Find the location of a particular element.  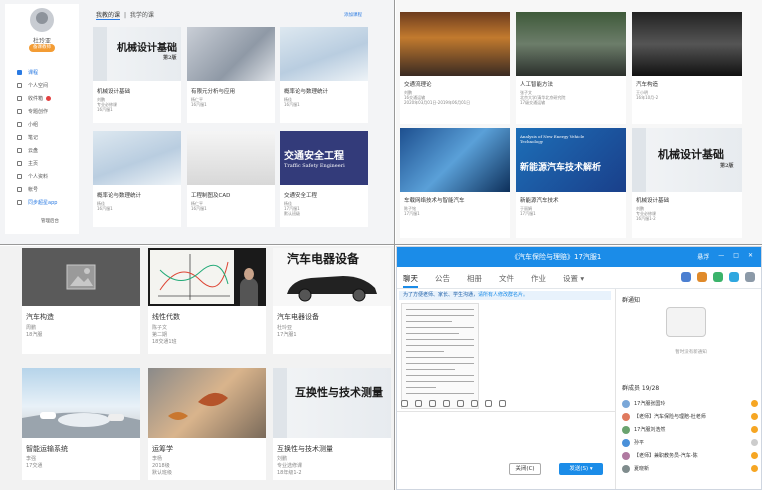

course-title: 人工智能方法 is located at coordinates (537, 85).